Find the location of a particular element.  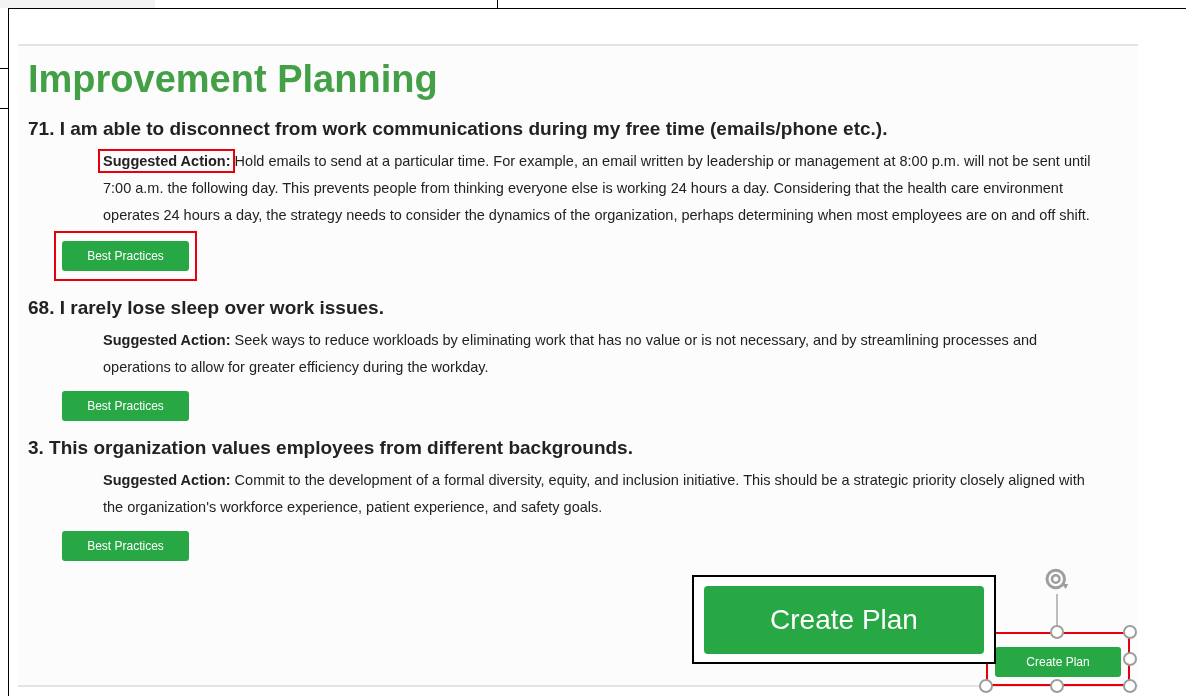

page-title: Improvement Planning is located at coordinates (233, 79).